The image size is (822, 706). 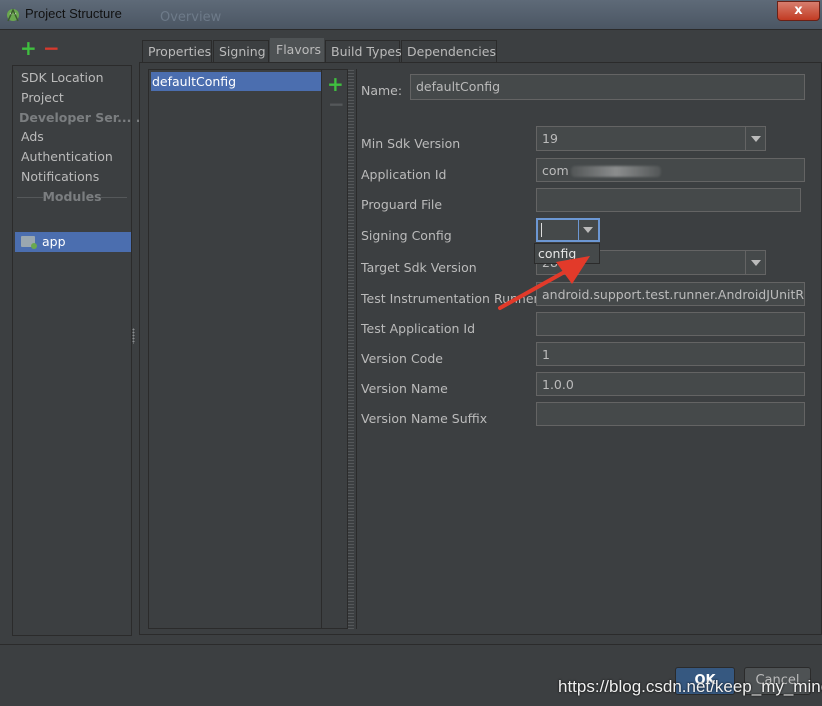 What do you see at coordinates (690, 686) in the screenshot?
I see `watermark-text: https://blog.csdn.net/keep_my_mine` at bounding box center [690, 686].